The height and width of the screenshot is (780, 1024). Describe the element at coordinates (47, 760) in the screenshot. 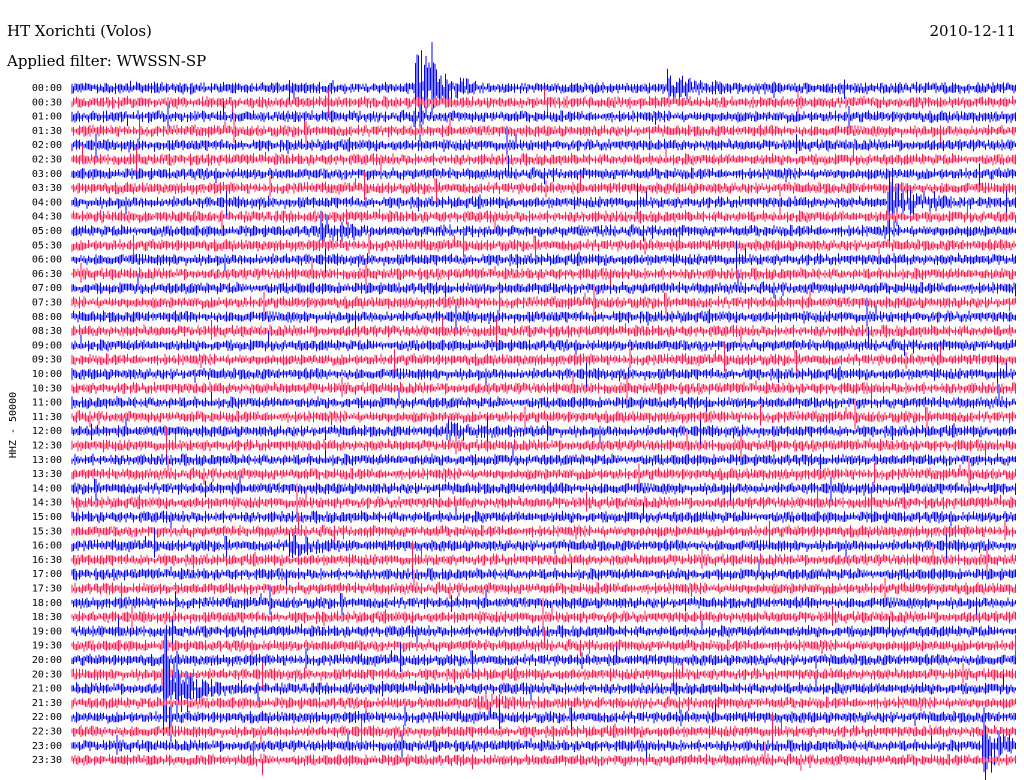

I see `time-tick-label: 23:30` at that location.